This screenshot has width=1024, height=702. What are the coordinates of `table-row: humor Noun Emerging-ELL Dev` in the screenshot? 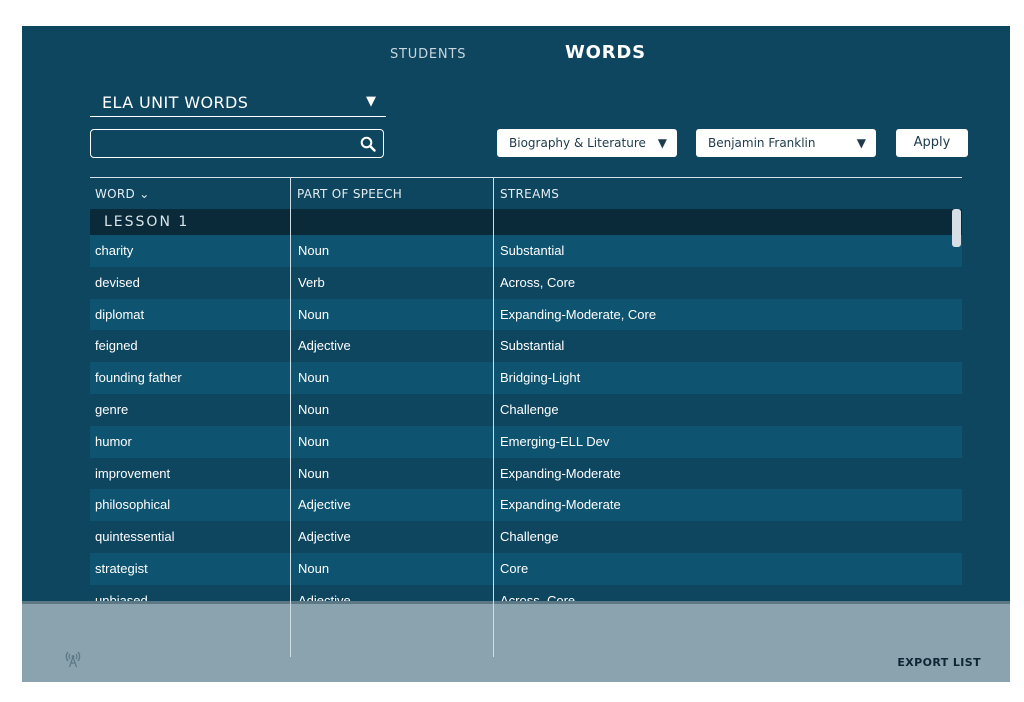 It's located at (526, 441).